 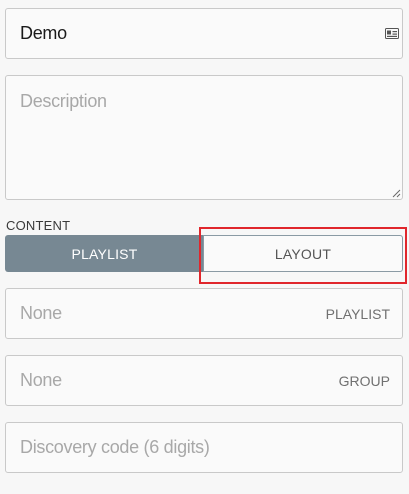 I want to click on id-card-icon, so click(x=392, y=33).